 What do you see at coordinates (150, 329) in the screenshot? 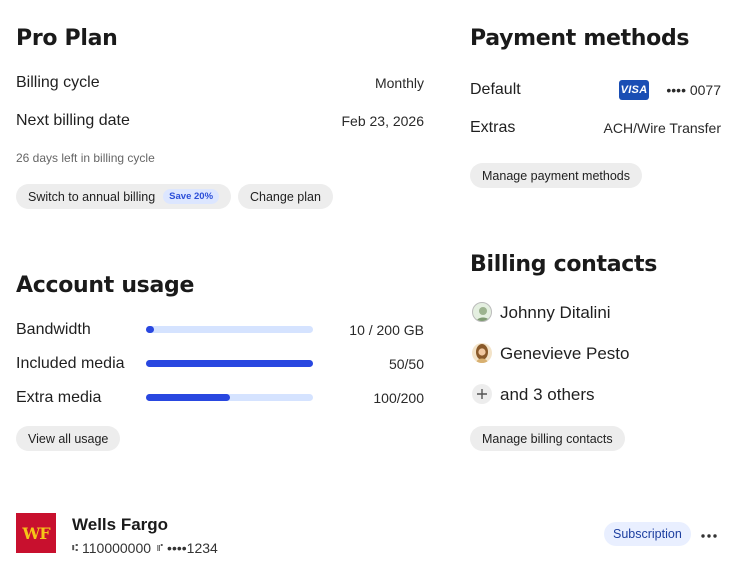
I see `usage-fill-bandwidth` at bounding box center [150, 329].